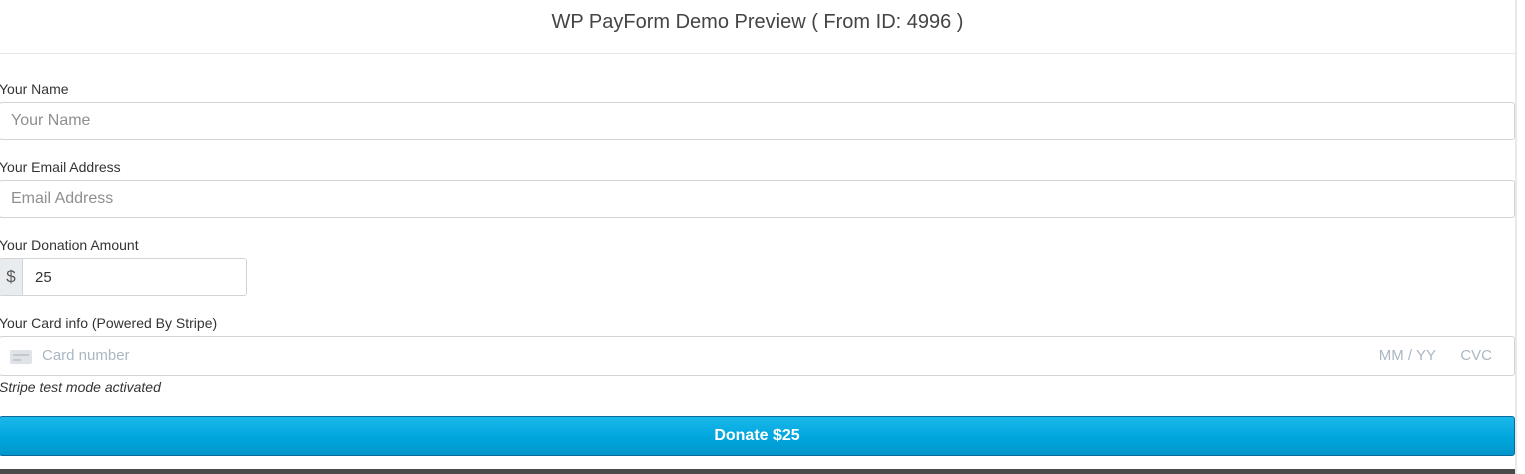 The image size is (1525, 474). I want to click on stripe-test-mode-note: Stripe test mode activated, so click(80, 387).